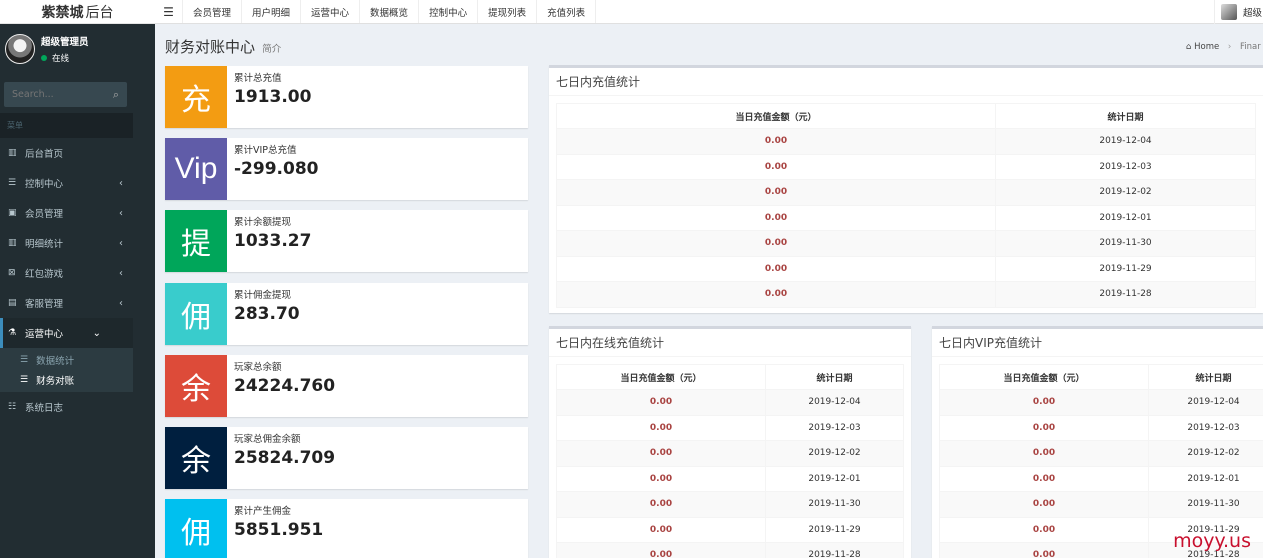 This screenshot has height=558, width=1263. I want to click on stat-value: -299.080, so click(276, 169).